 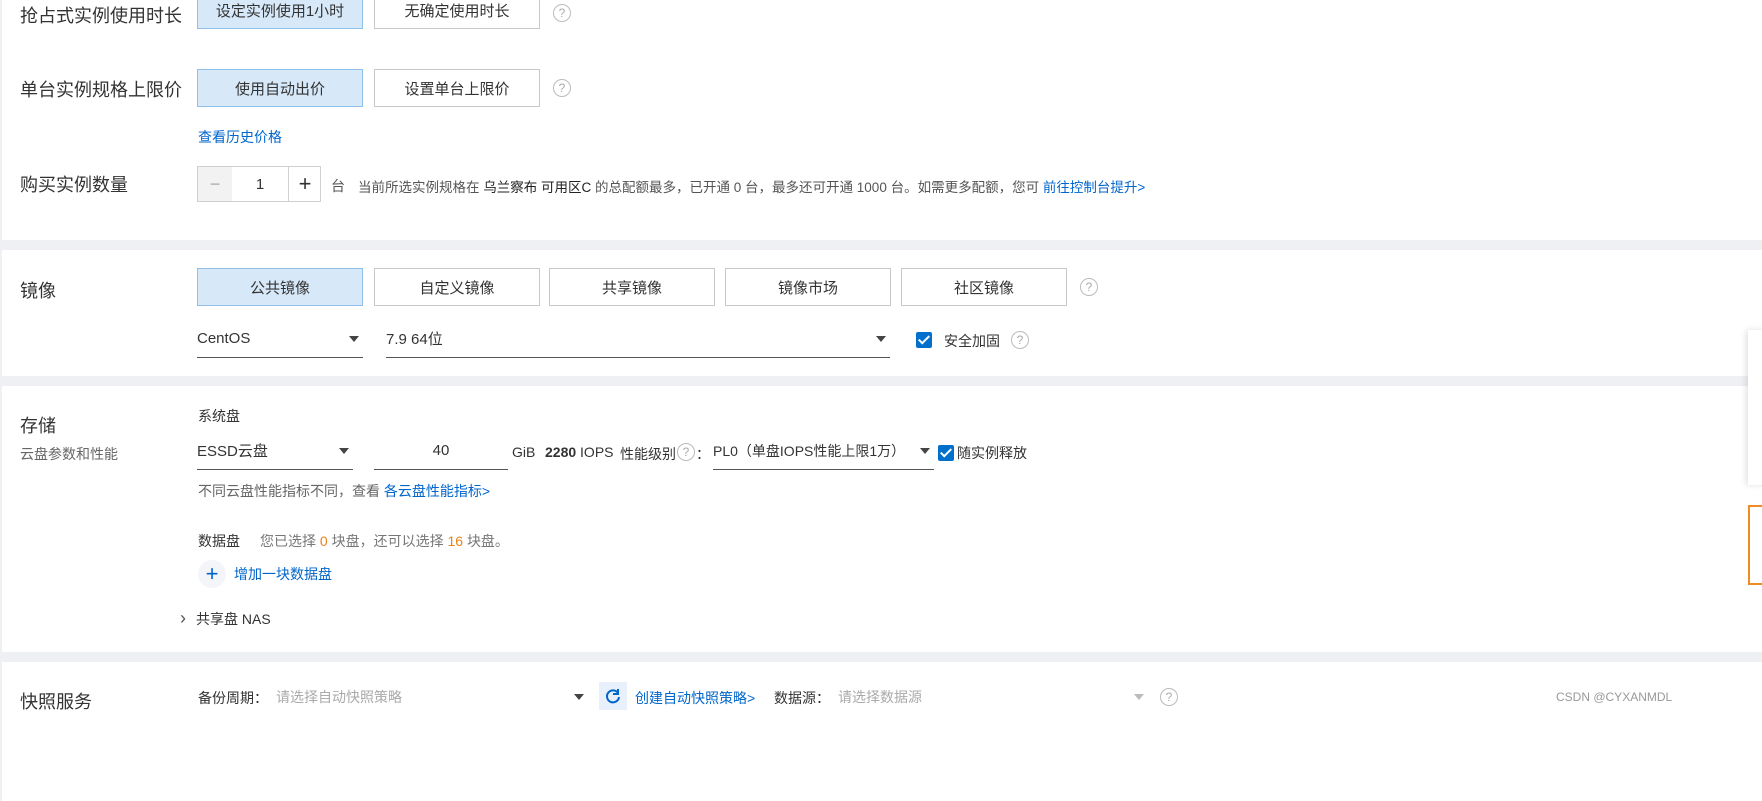 I want to click on storage-label: 存储, so click(x=38, y=426).